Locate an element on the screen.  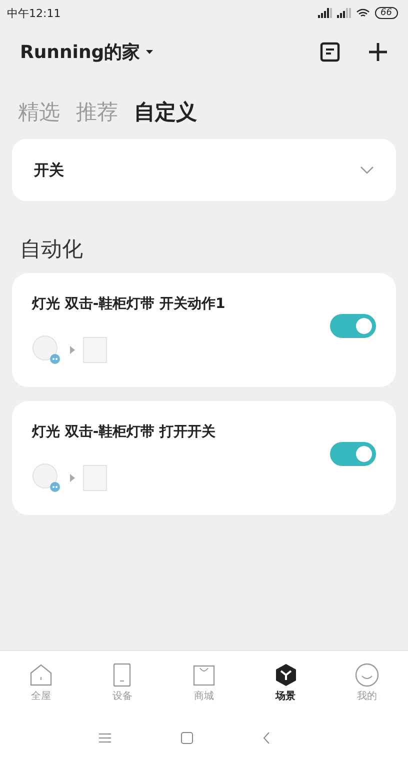
automation-card: 灯光 双击-鞋柜灯带 打开开关 is located at coordinates (204, 458).